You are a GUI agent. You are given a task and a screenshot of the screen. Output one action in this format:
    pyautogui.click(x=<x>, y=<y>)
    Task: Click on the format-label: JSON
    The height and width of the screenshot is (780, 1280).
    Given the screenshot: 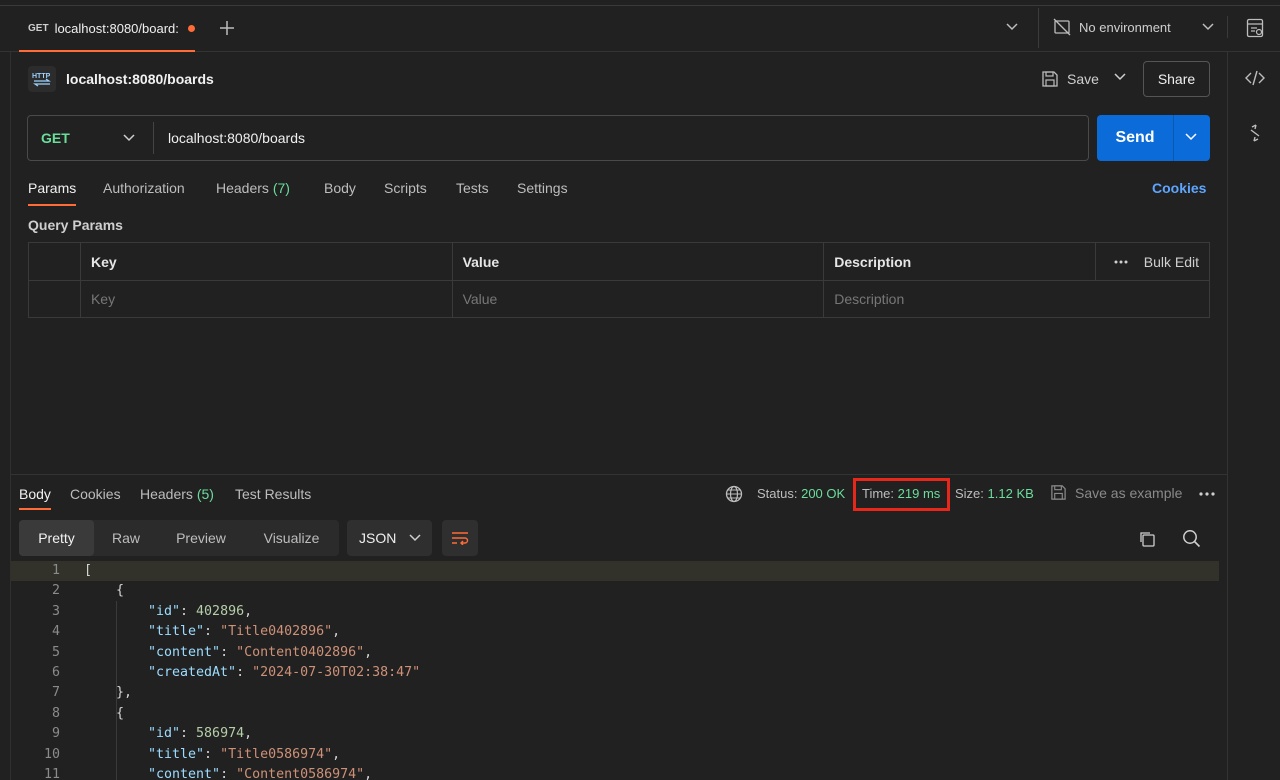 What is the action you would take?
    pyautogui.click(x=378, y=538)
    